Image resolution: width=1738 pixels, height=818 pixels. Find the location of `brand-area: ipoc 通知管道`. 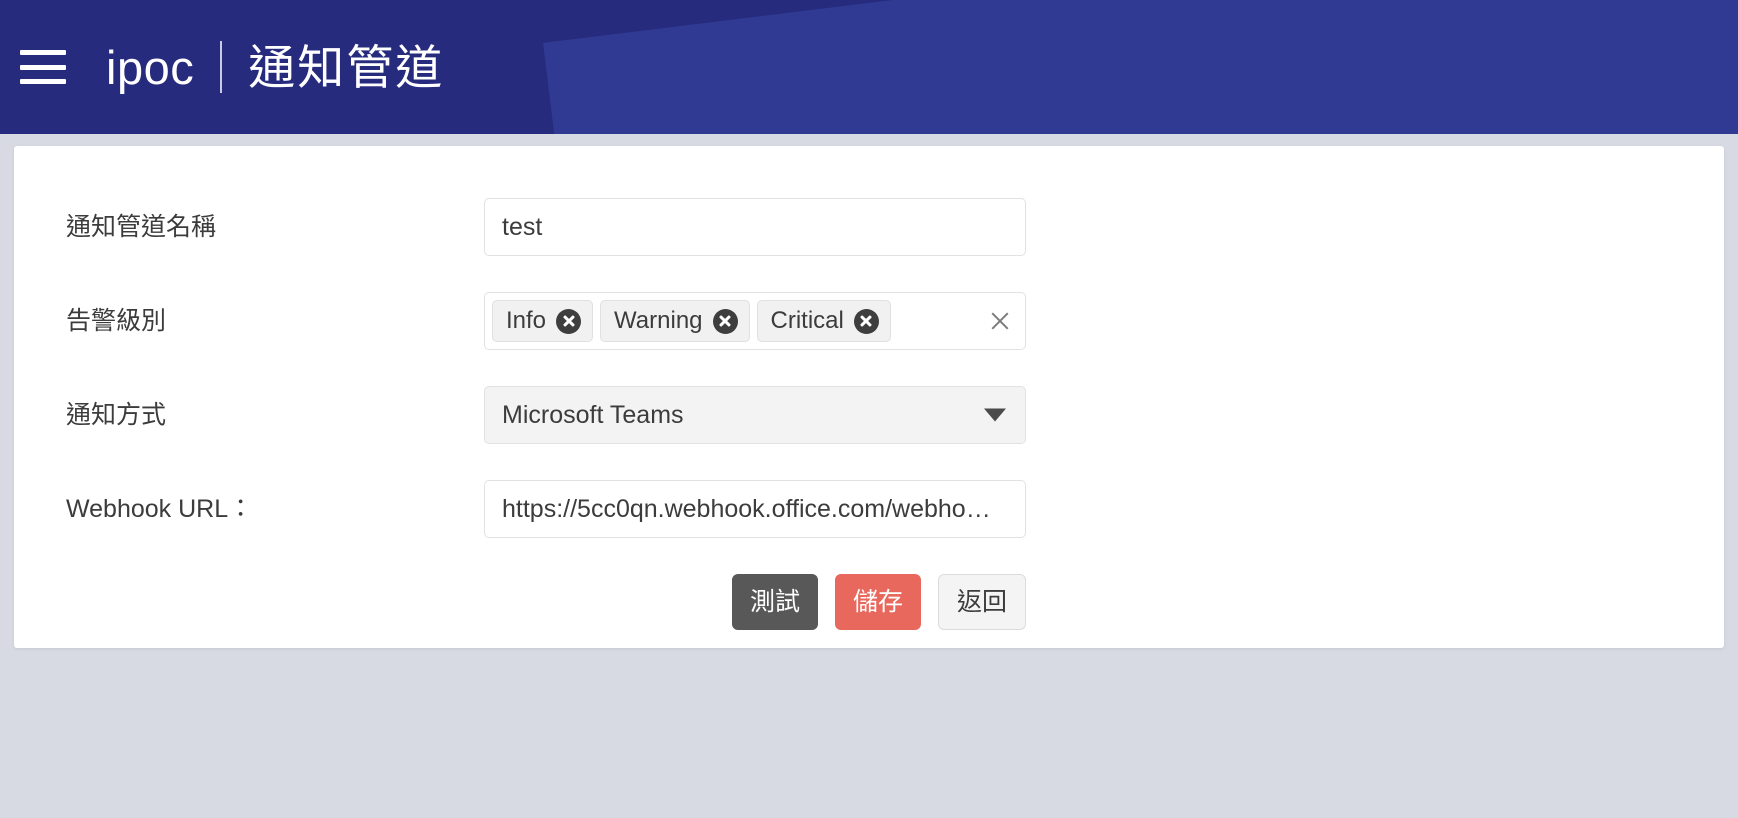

brand-area: ipoc 通知管道 is located at coordinates (275, 67).